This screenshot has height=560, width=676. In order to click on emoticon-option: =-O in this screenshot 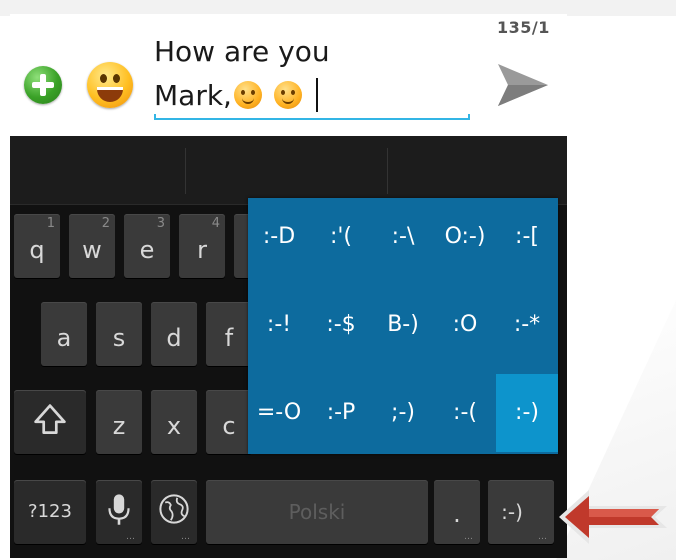, I will do `click(279, 413)`.